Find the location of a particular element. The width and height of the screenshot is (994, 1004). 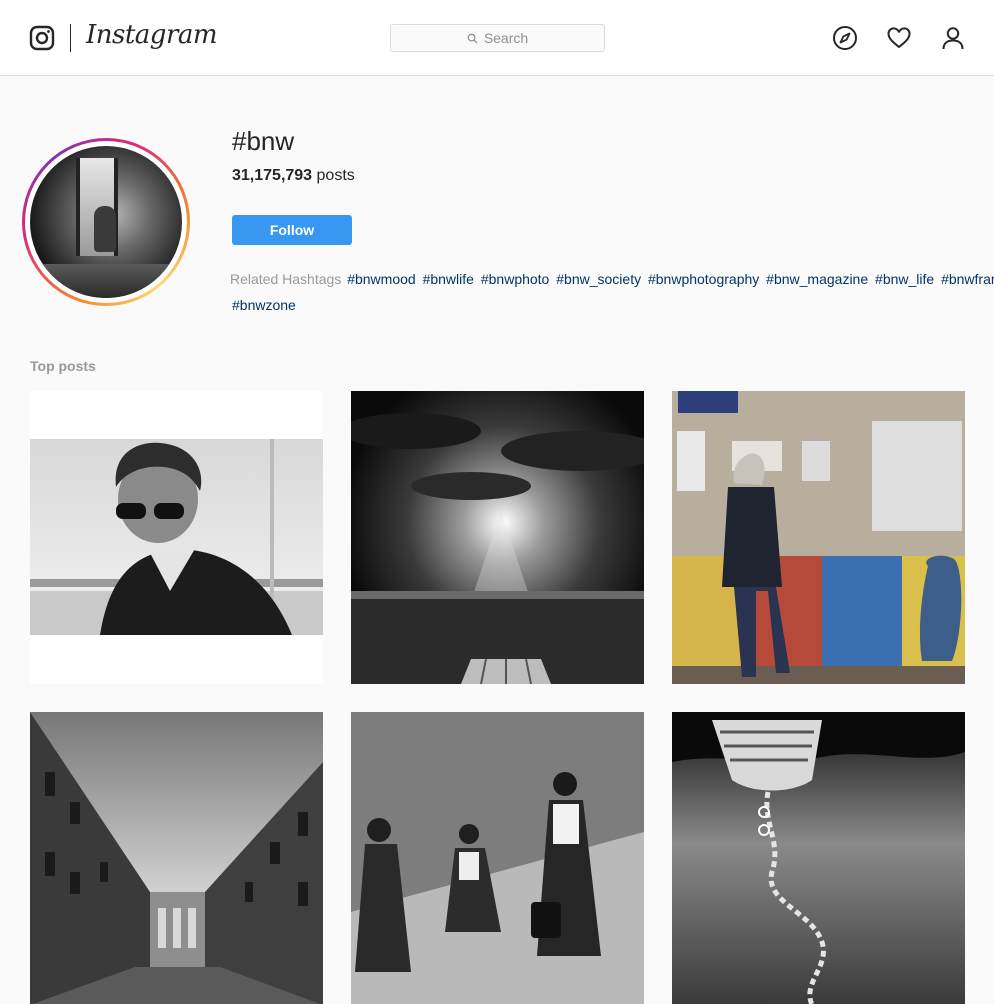

logo-divider is located at coordinates (70, 38).